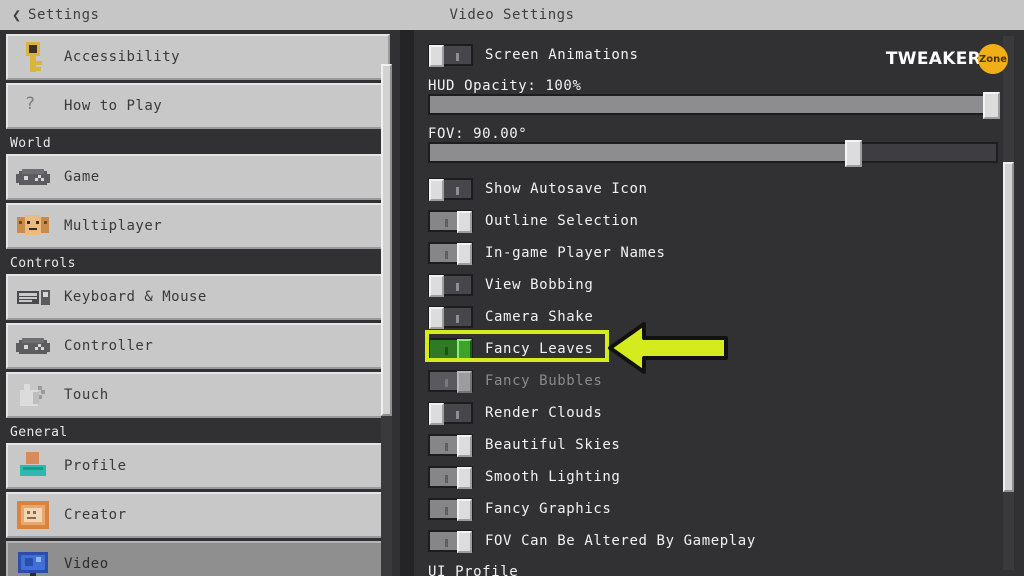 The image size is (1024, 576). Describe the element at coordinates (512, 15) in the screenshot. I see `top-bar: ❮ Settings Video Settings` at that location.